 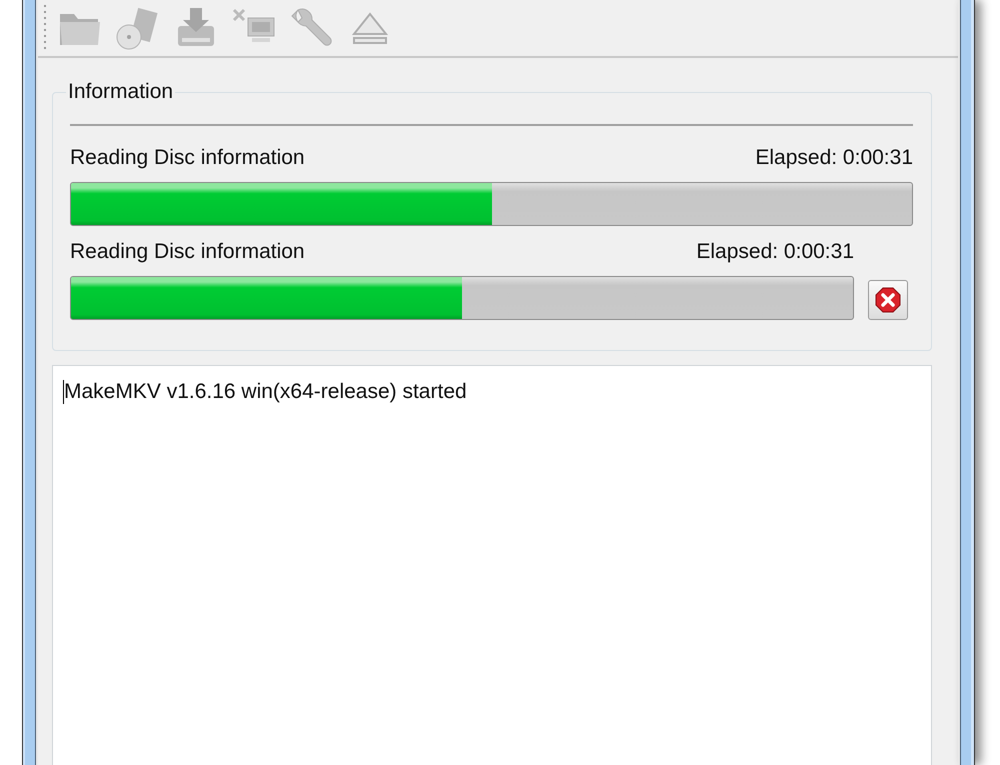 I want to click on log-line: MakeMKV v1.6.16 win(x64-release) started, so click(x=492, y=392).